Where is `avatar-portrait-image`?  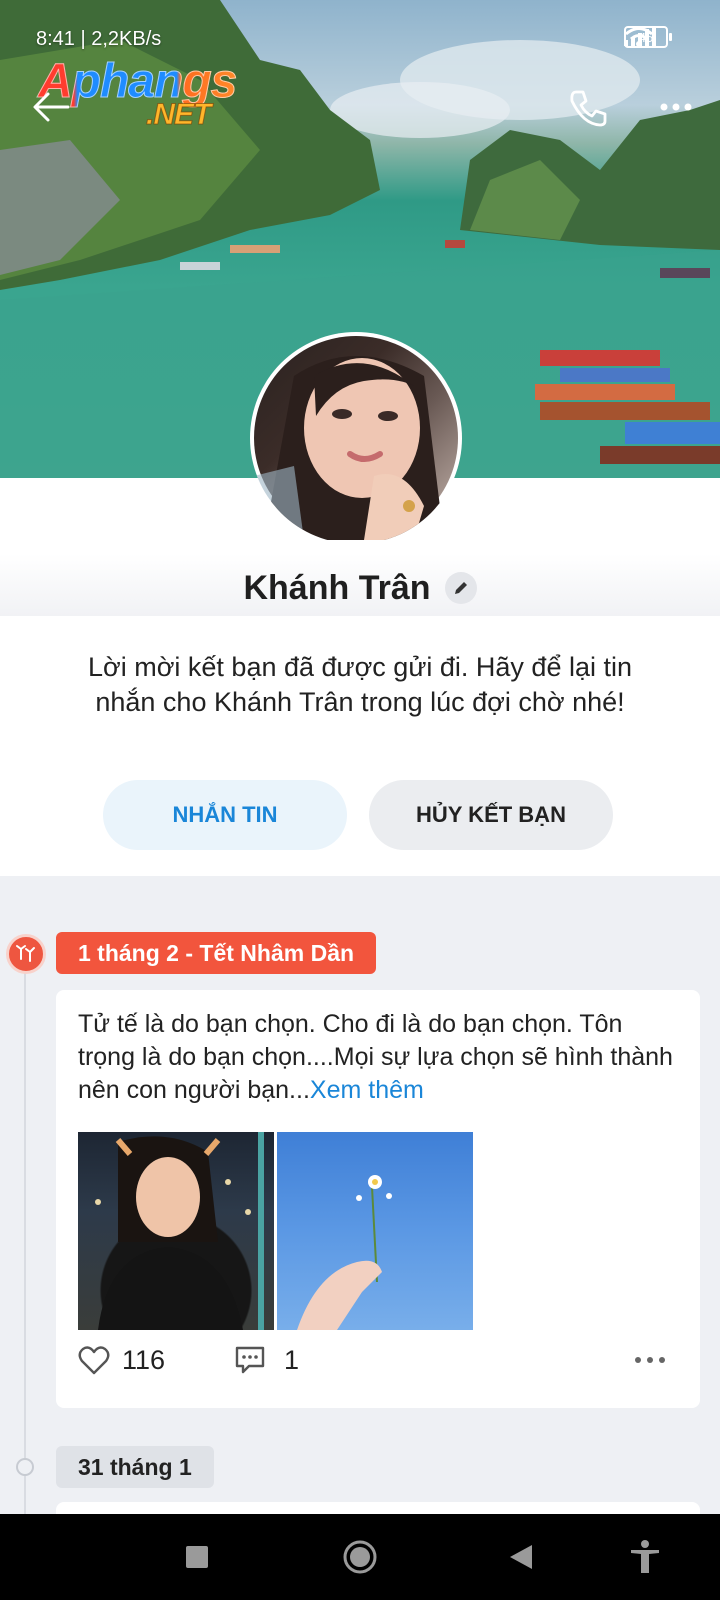 avatar-portrait-image is located at coordinates (349, 448).